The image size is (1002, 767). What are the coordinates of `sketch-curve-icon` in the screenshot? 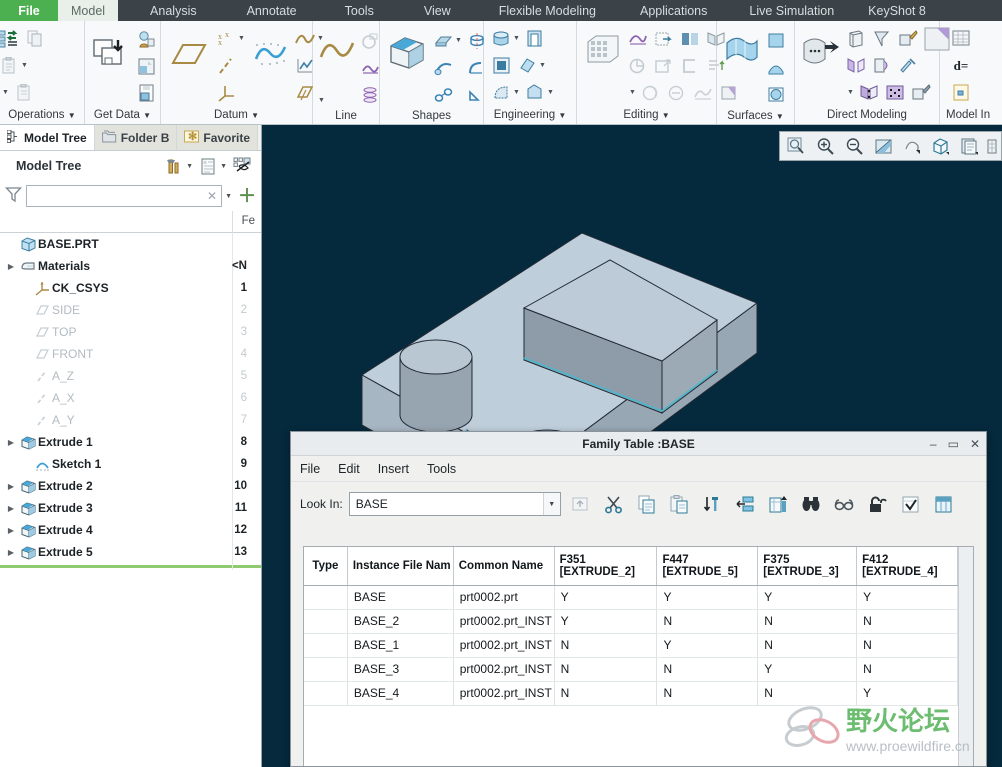 It's located at (271, 55).